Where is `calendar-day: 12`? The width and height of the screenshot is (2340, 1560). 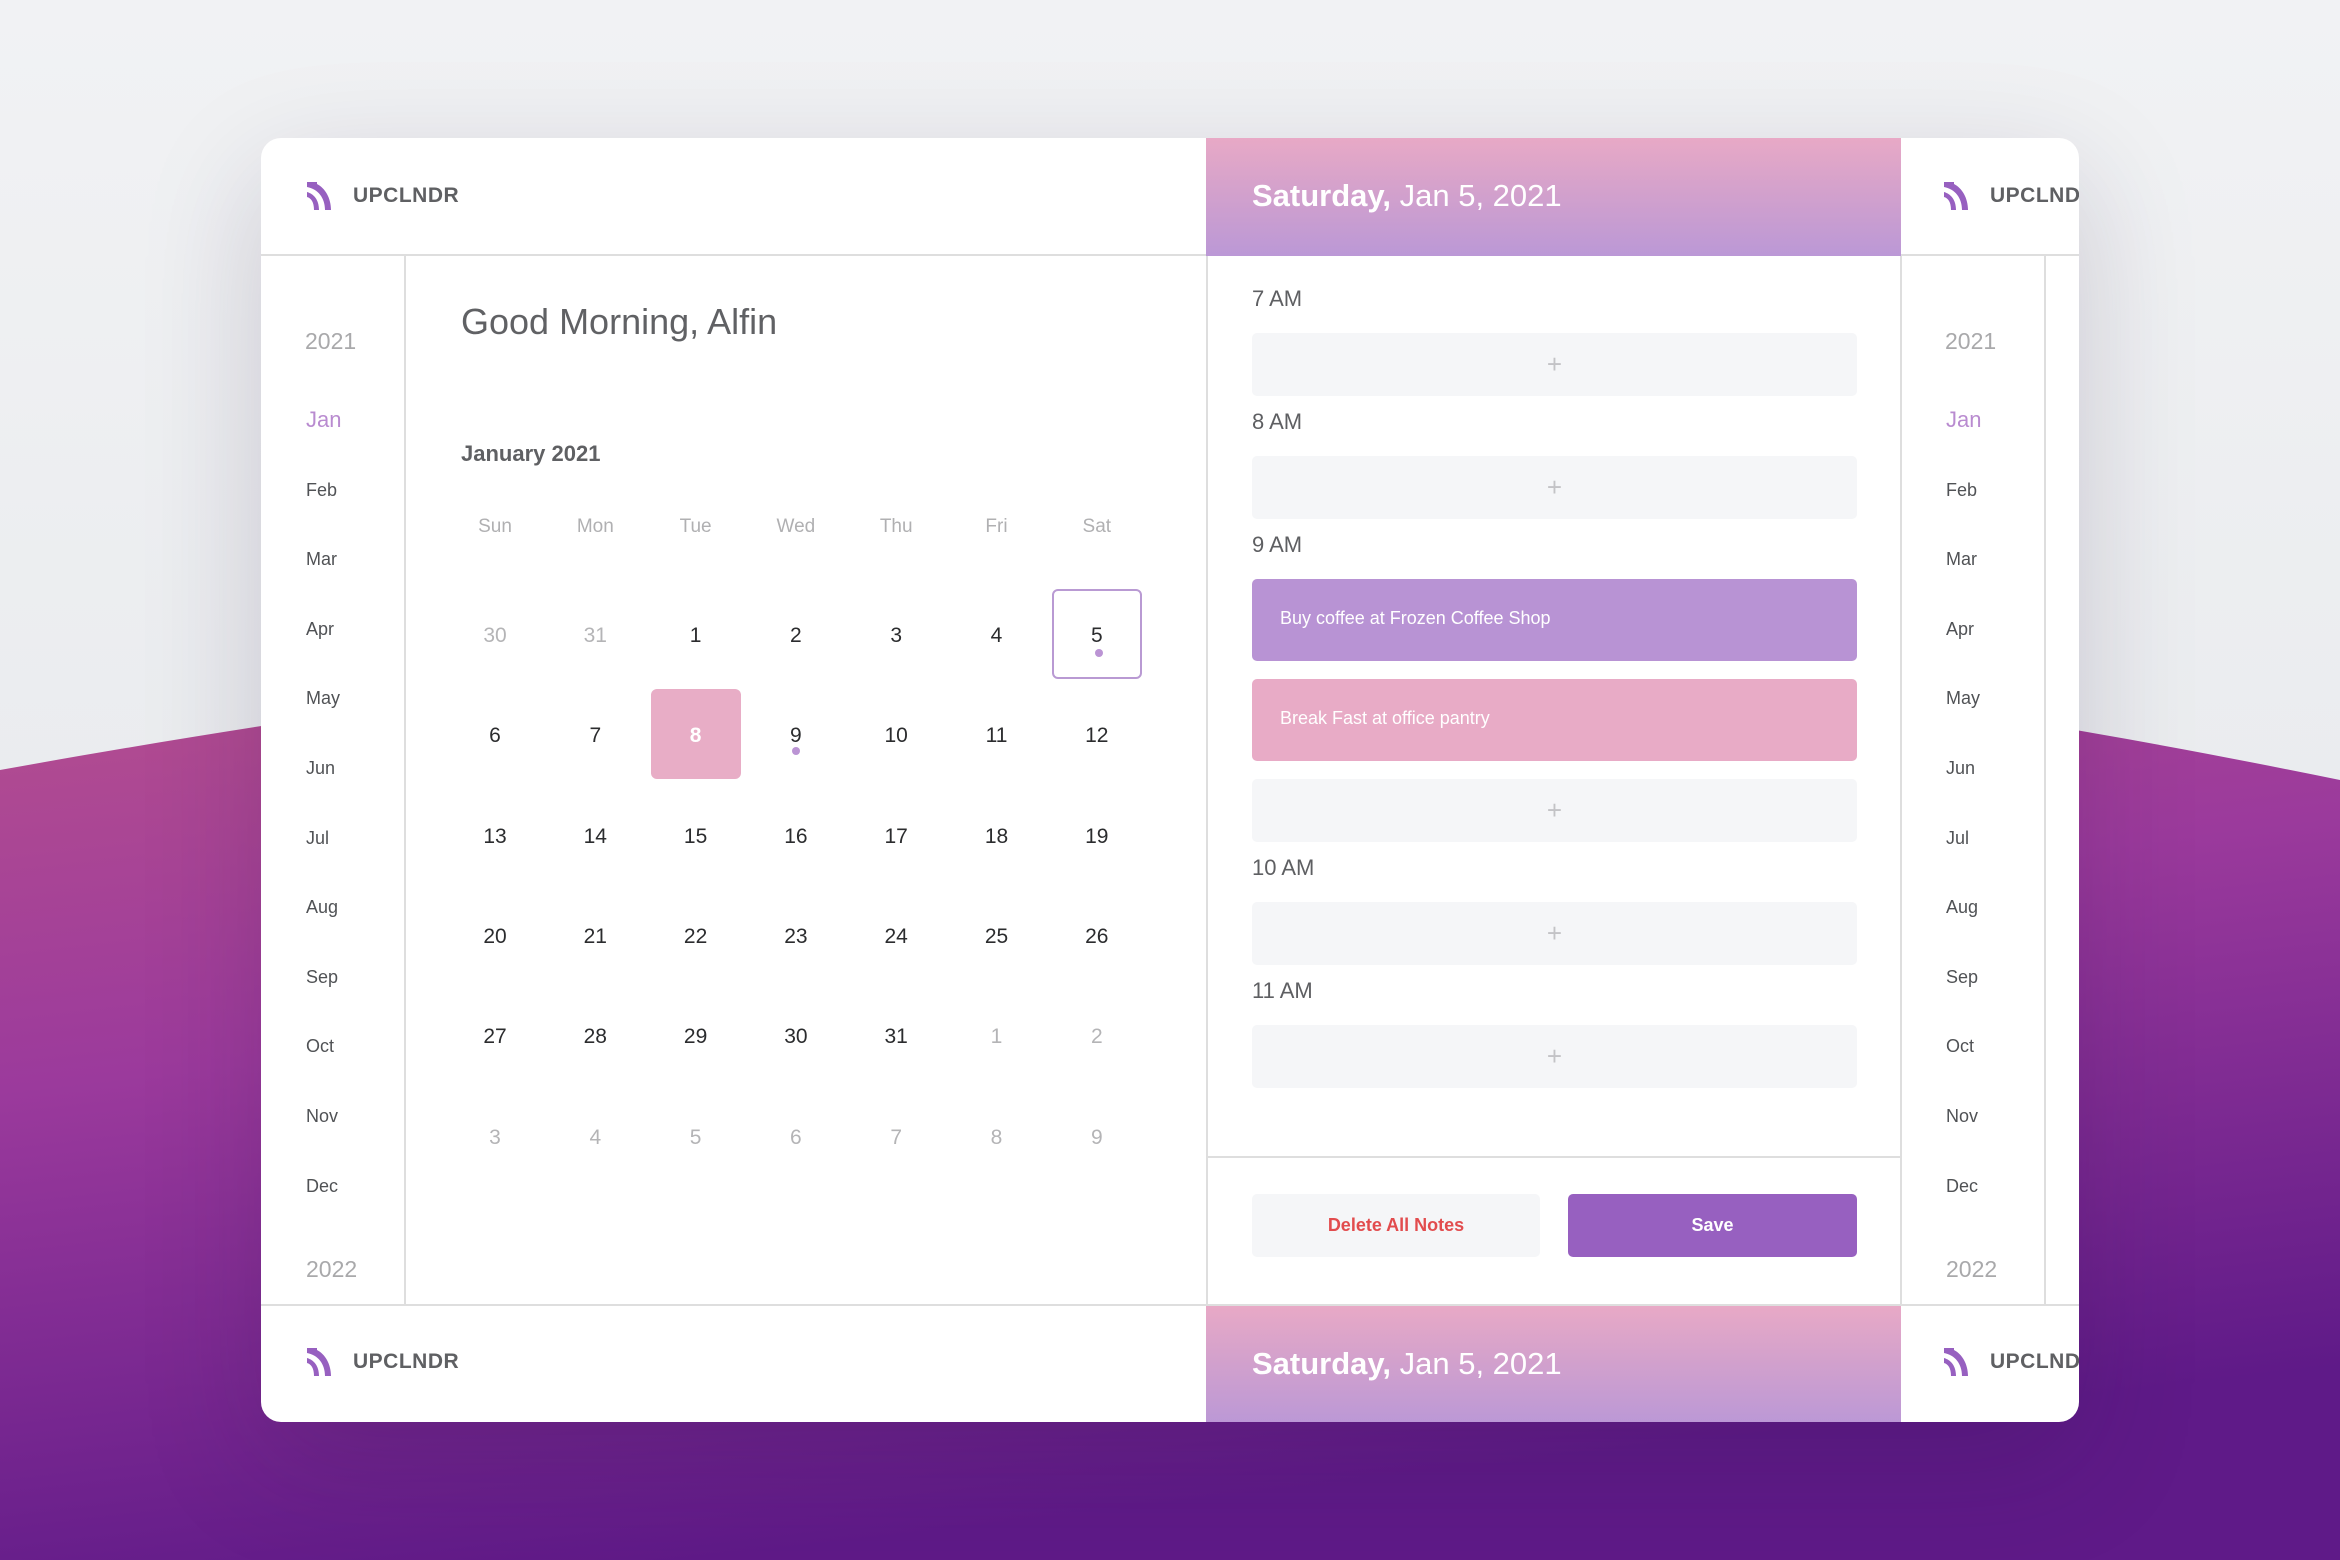 calendar-day: 12 is located at coordinates (1097, 734).